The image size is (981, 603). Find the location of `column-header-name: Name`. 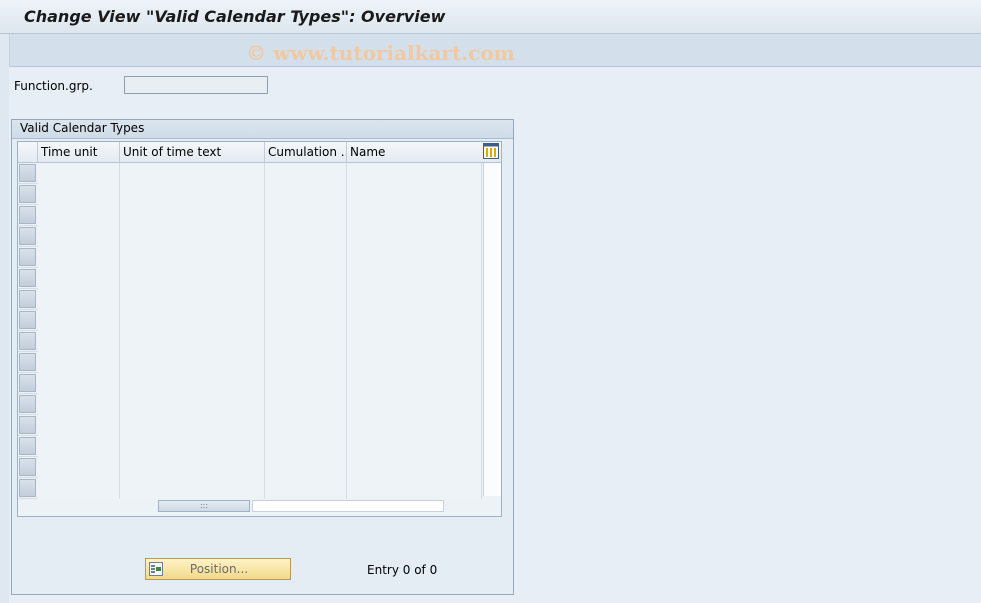

column-header-name: Name is located at coordinates (414, 152).